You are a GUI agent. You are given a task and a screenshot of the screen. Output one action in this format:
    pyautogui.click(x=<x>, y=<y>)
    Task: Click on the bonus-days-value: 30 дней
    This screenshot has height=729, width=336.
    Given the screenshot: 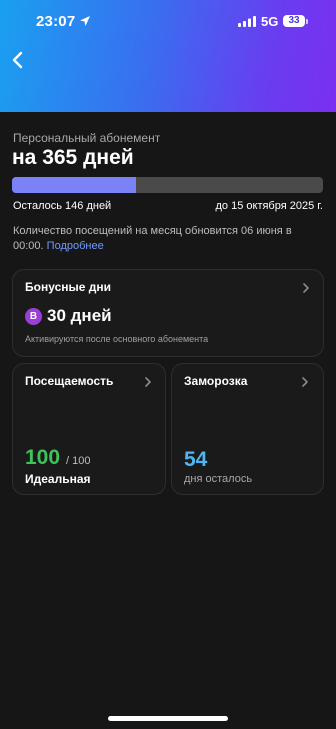 What is the action you would take?
    pyautogui.click(x=79, y=315)
    